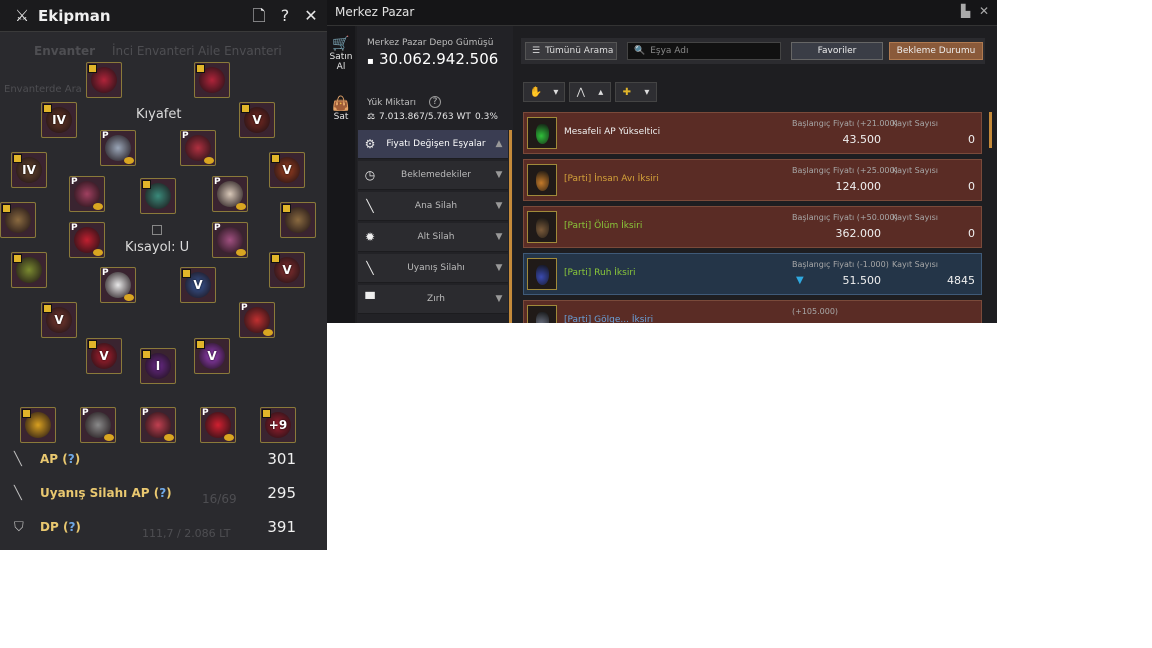 This screenshot has height=648, width=1152. I want to click on item-scrollbar, so click(990, 130).